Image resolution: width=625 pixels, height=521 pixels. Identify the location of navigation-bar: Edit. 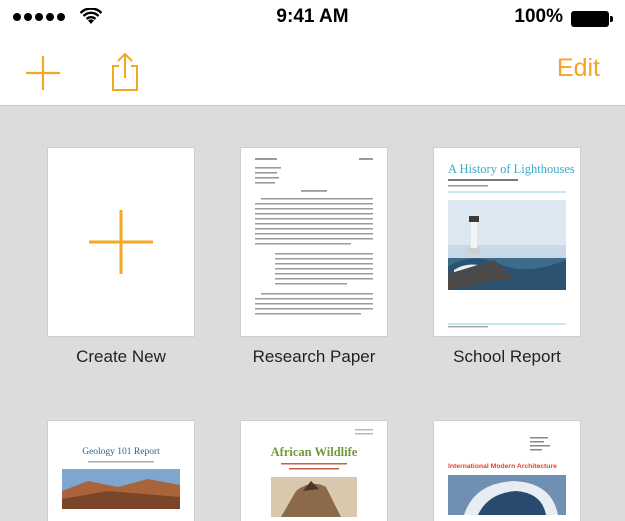
(312, 72).